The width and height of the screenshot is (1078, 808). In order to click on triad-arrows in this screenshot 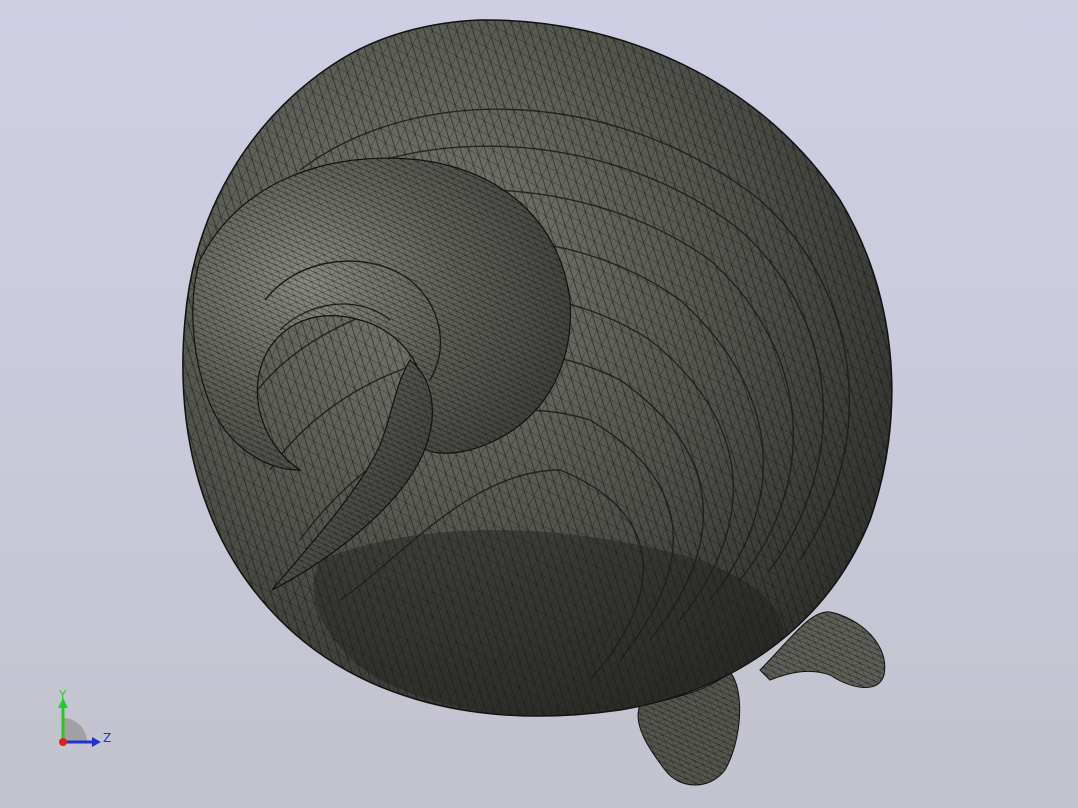, I will do `click(79, 722)`.